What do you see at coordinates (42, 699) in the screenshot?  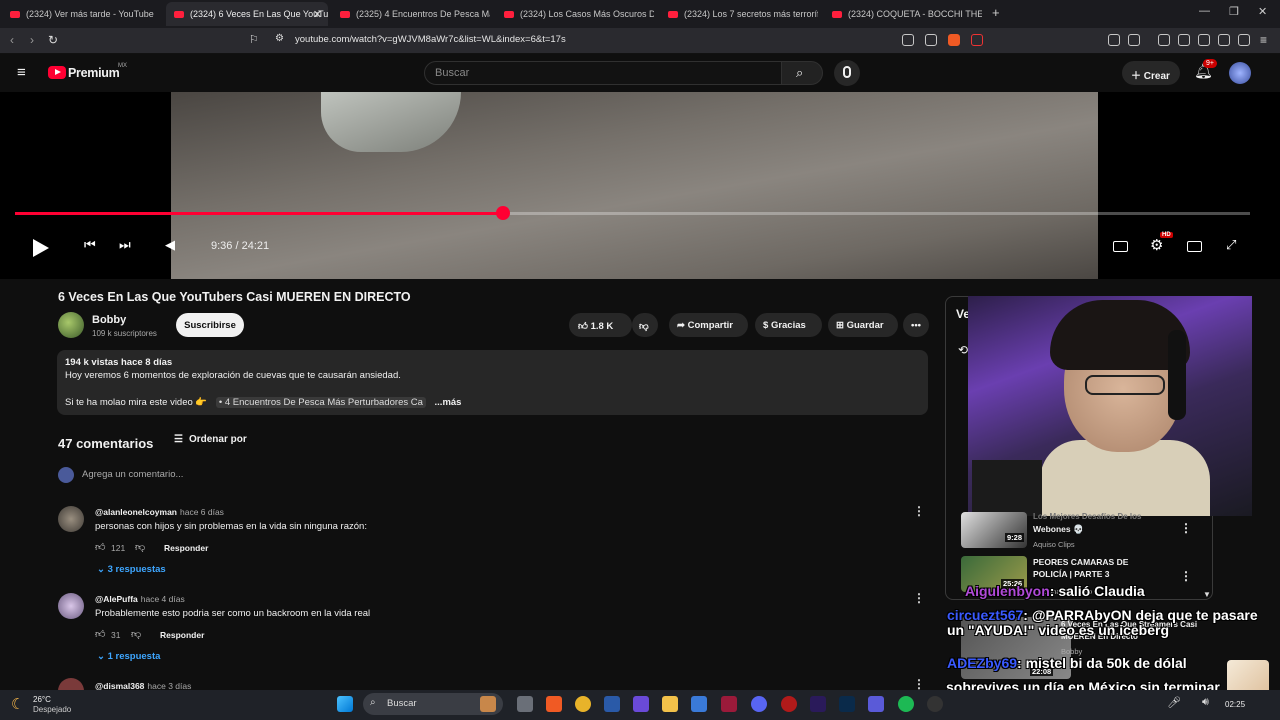 I see `weather-temperature: 26°C` at bounding box center [42, 699].